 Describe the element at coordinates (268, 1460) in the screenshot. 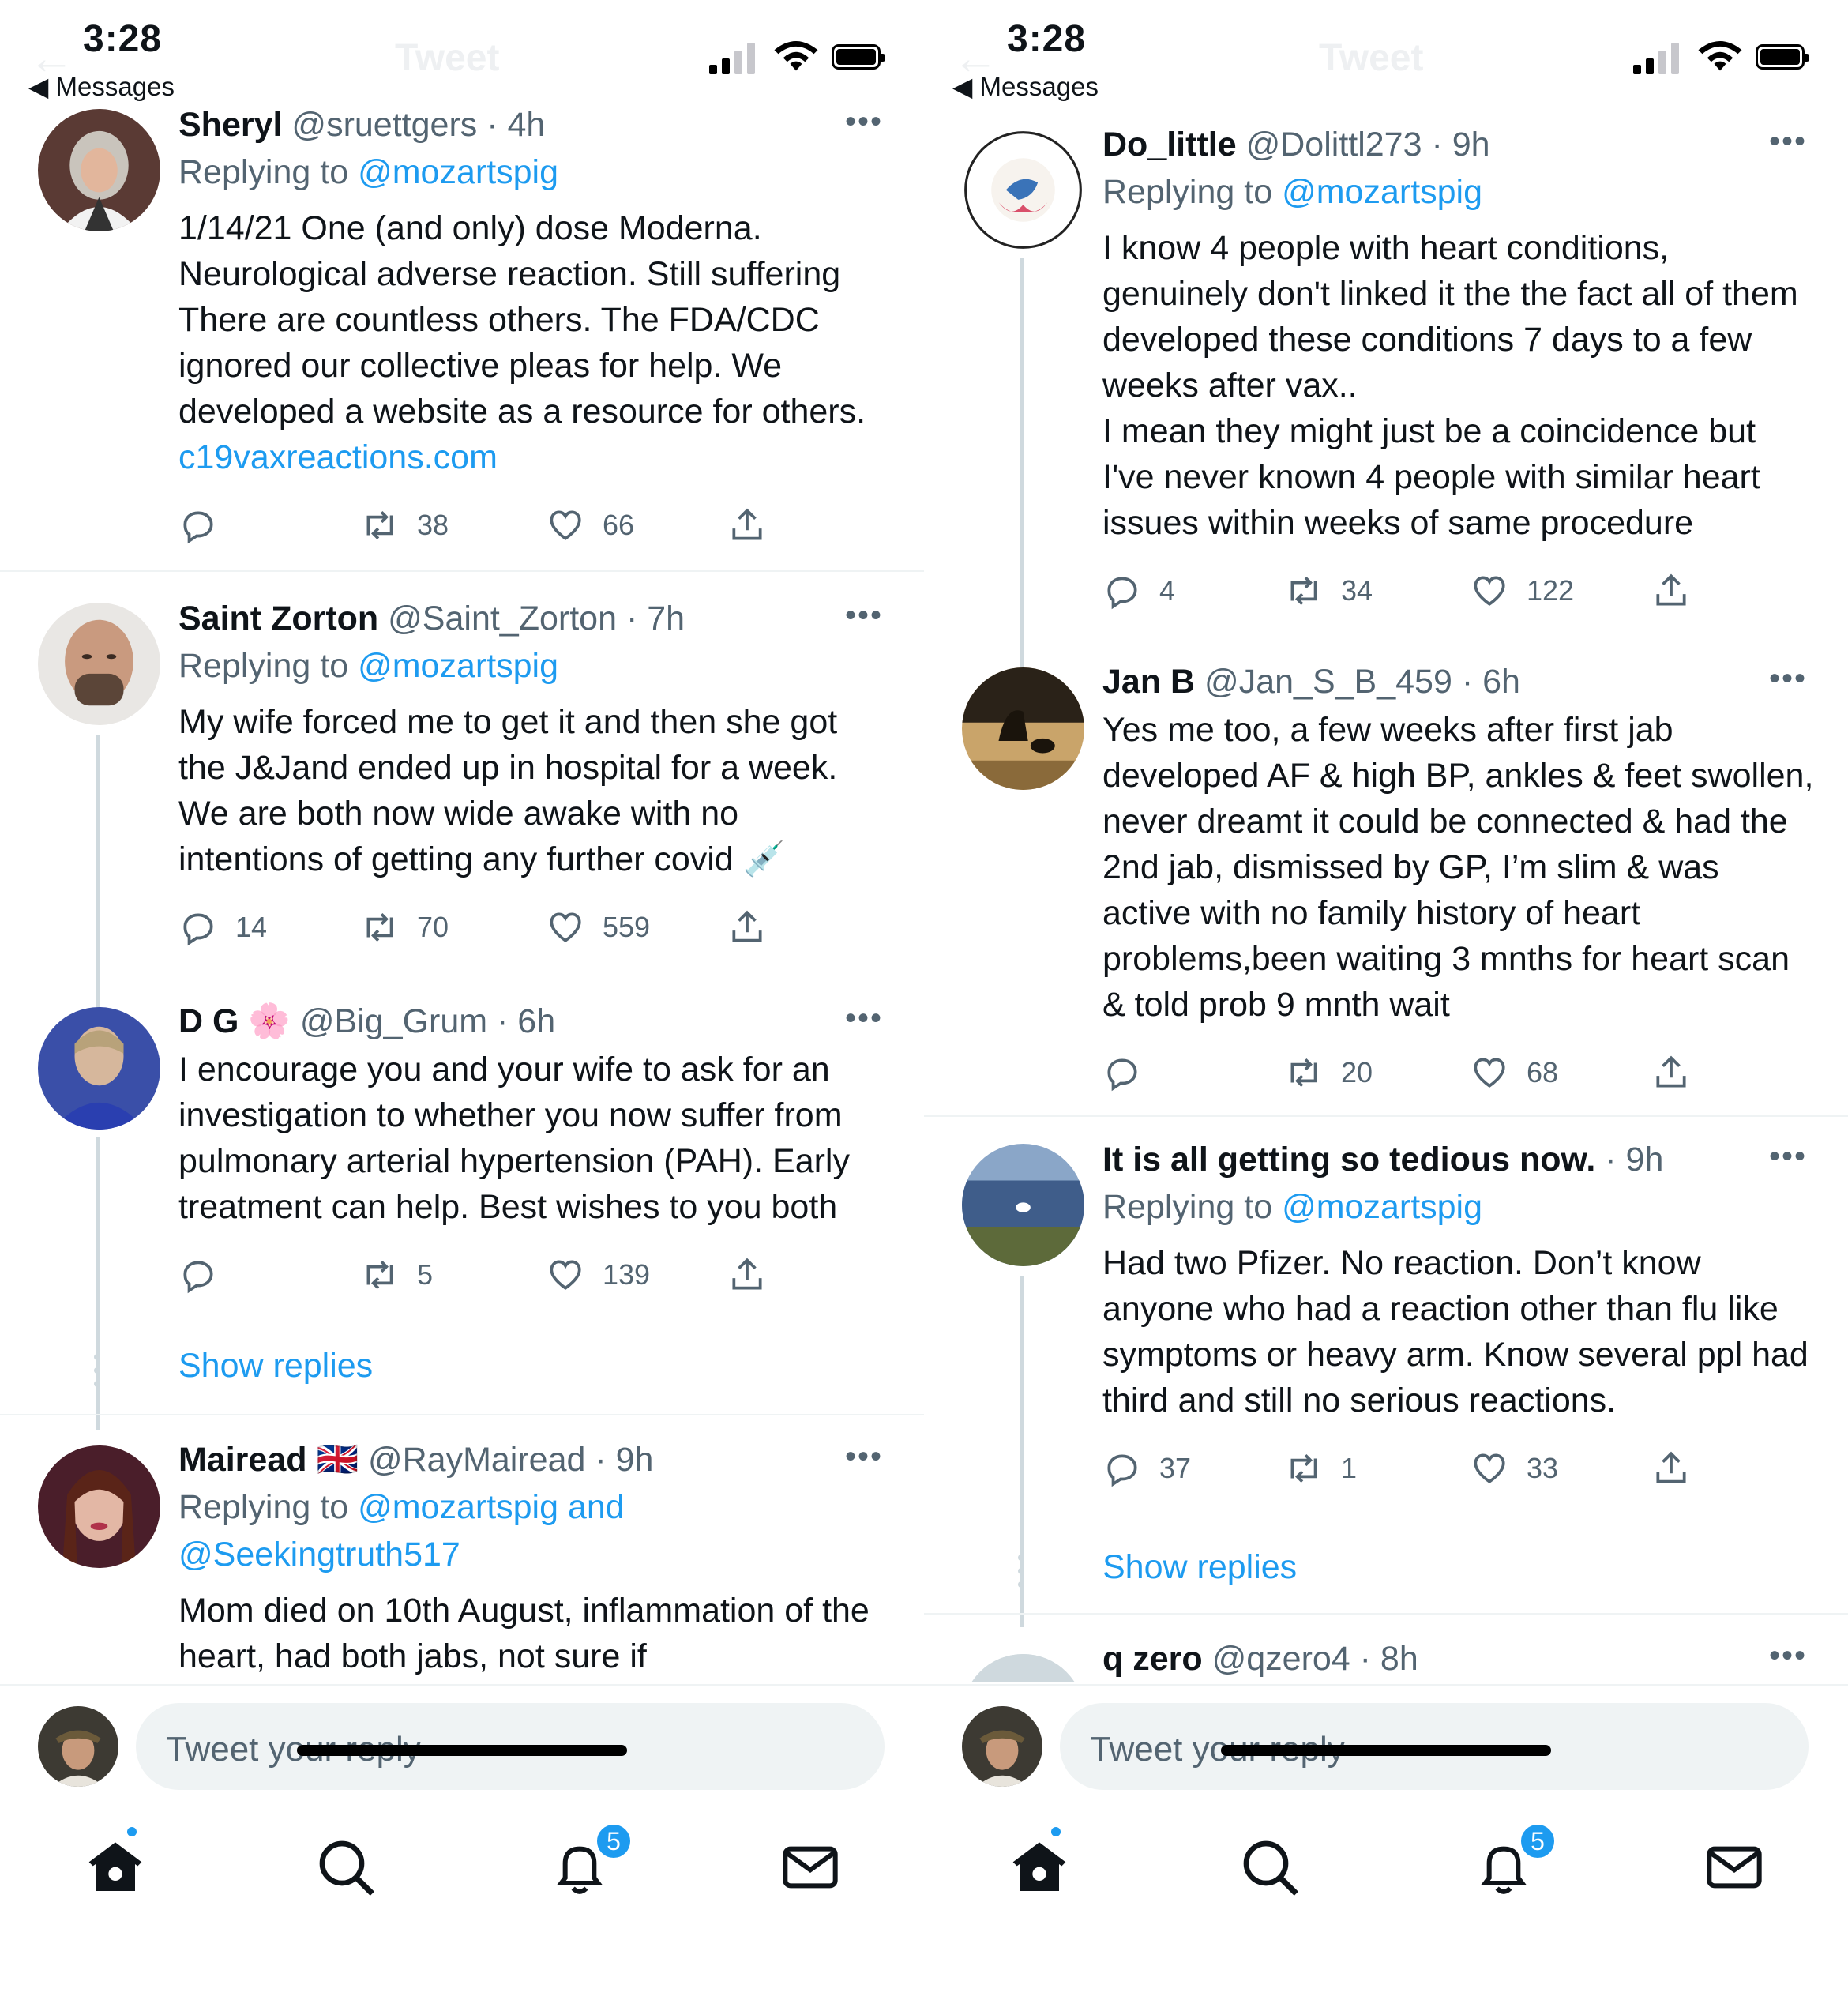

I see `author-name: Mairead 🇬🇧` at that location.